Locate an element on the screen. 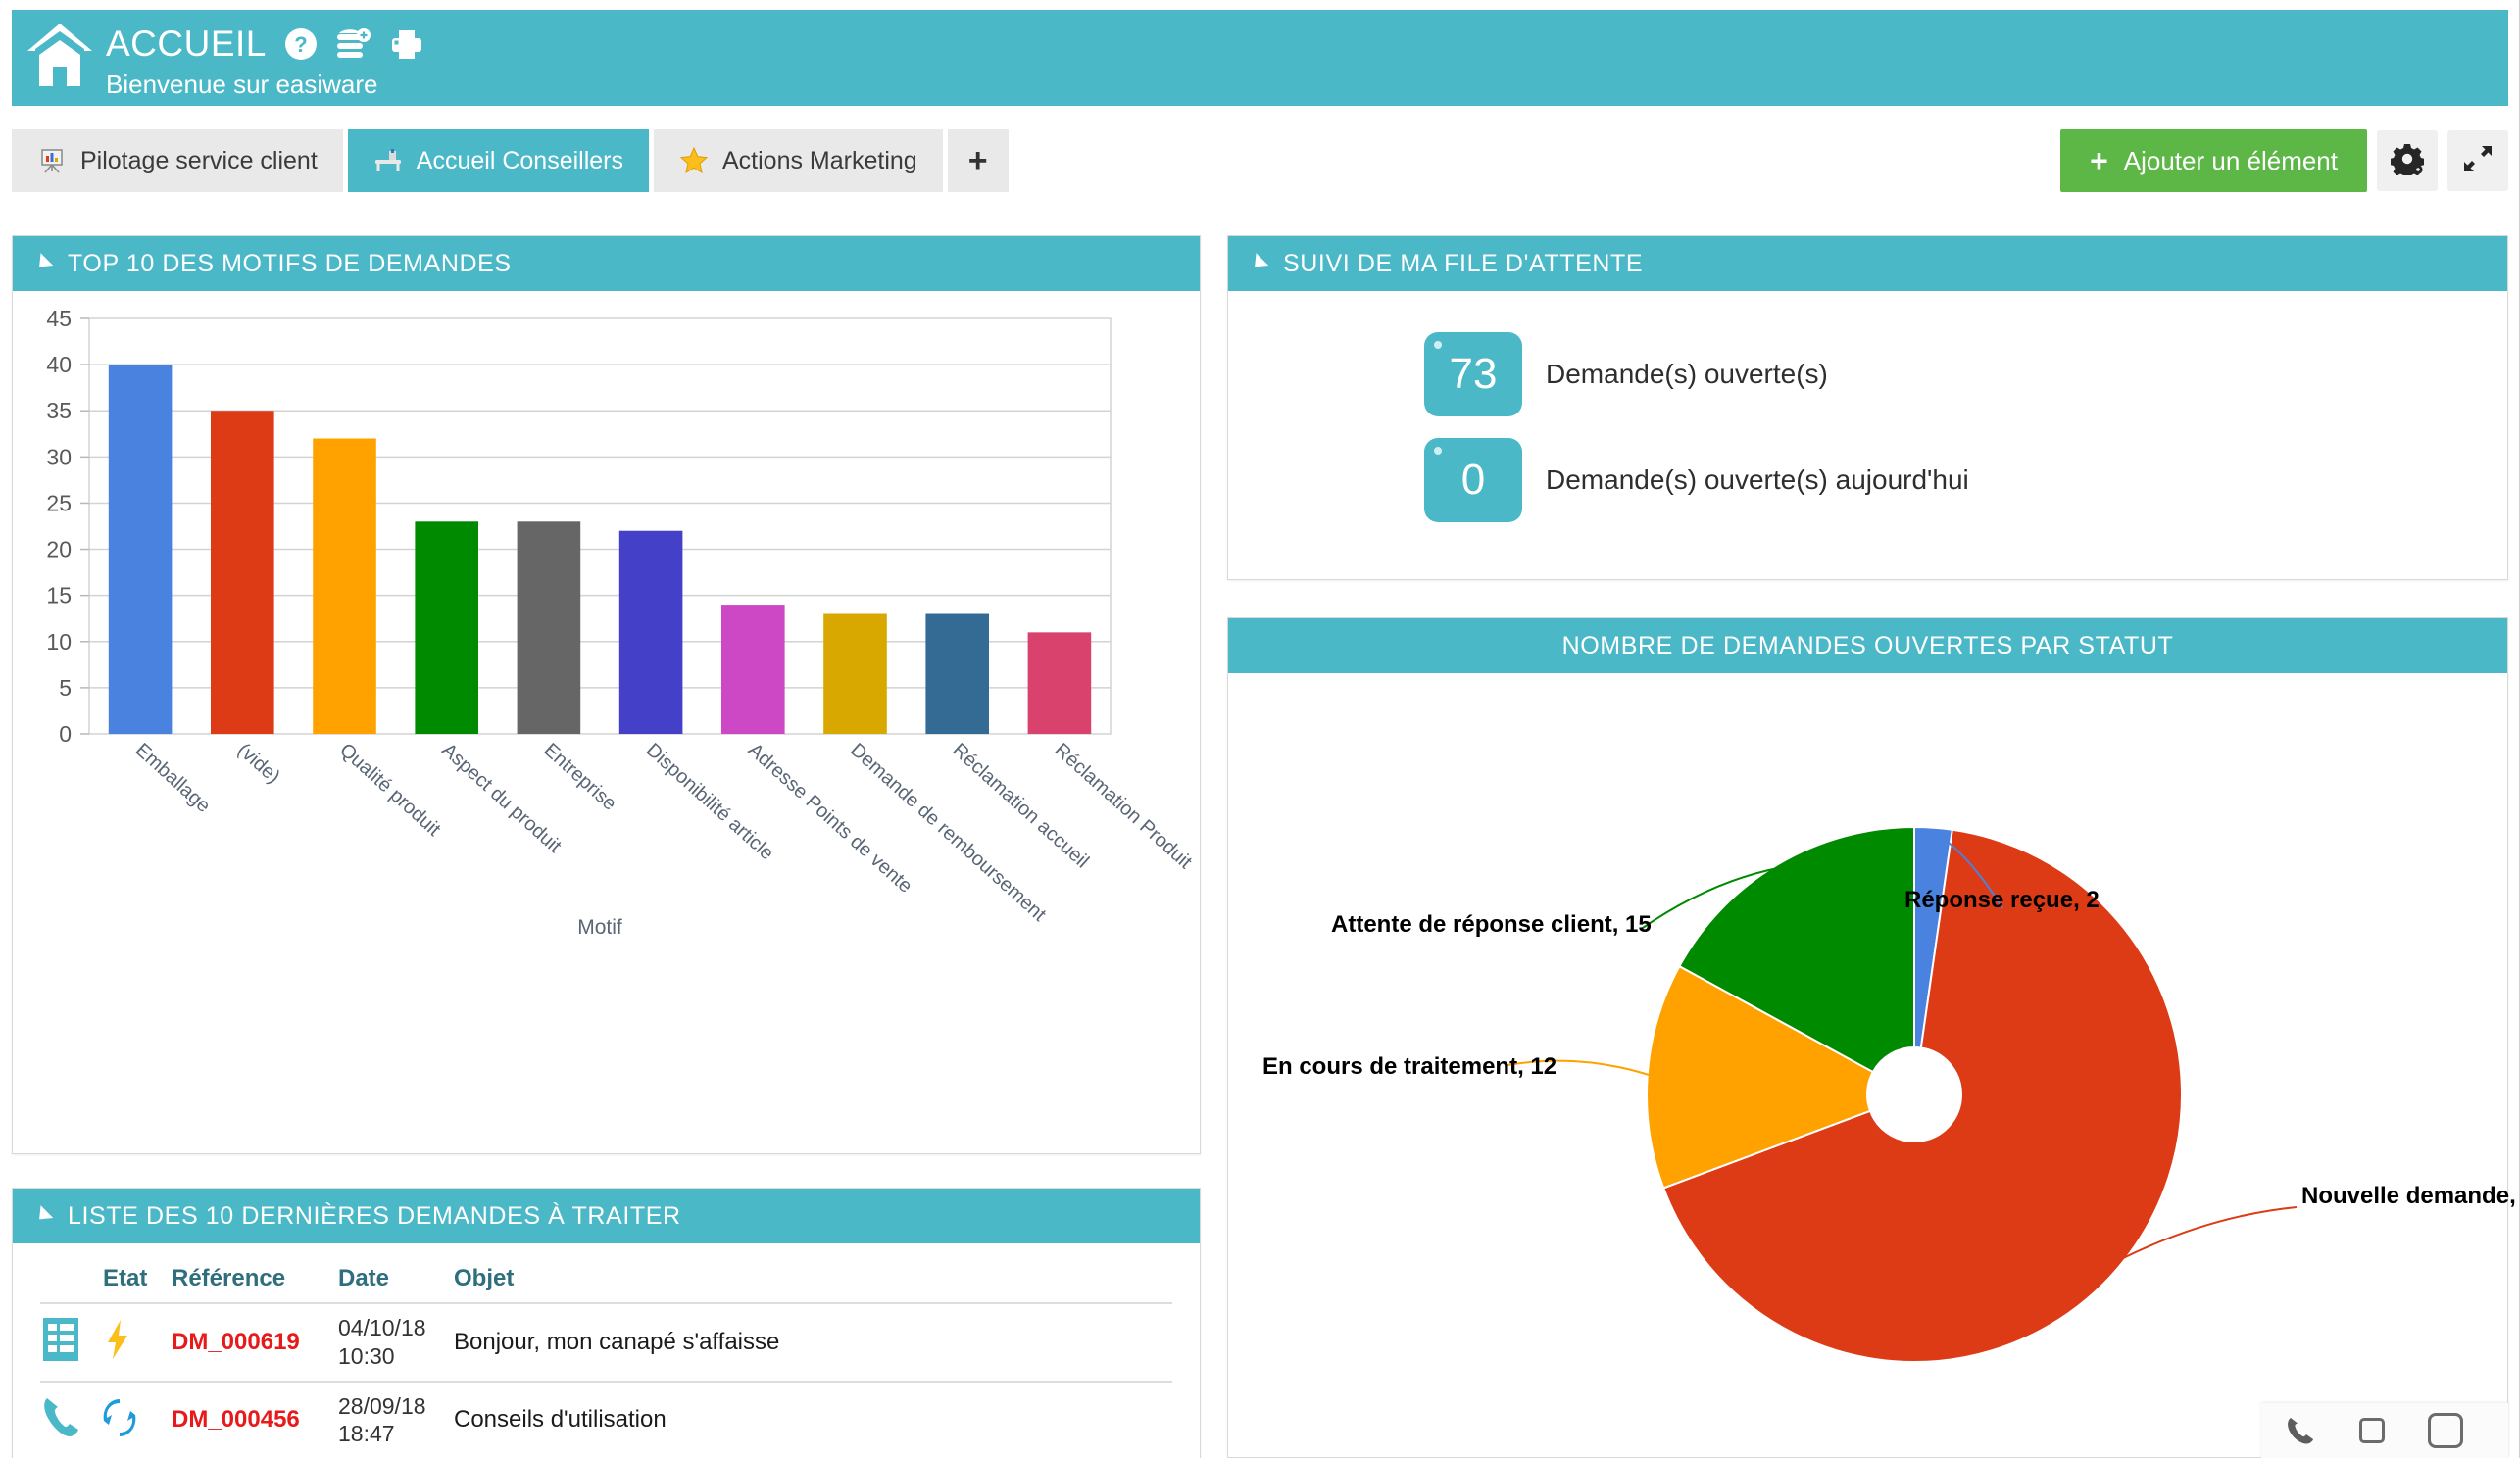 The height and width of the screenshot is (1458, 2520). header-subtitle: Bienvenue sur easiware is located at coordinates (242, 84).